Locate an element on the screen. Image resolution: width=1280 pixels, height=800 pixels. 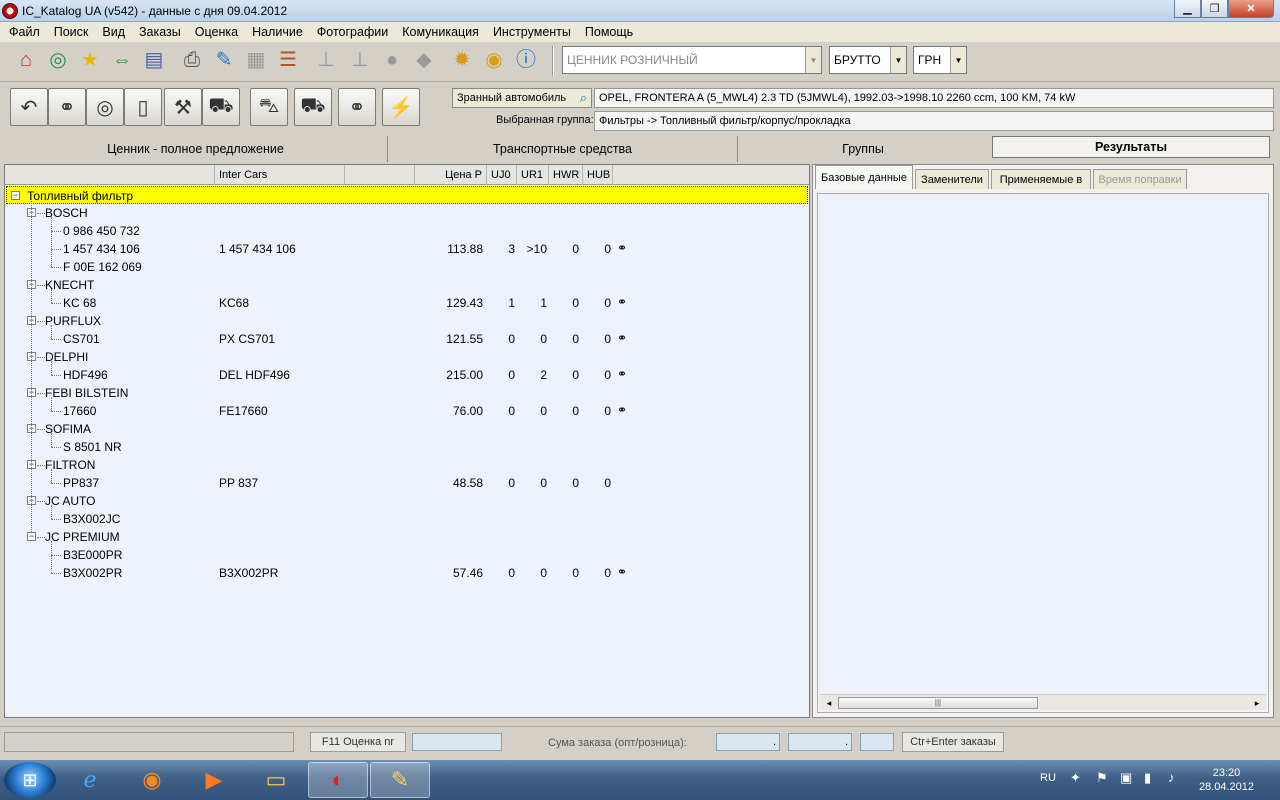
pen-icon: ✎ is located at coordinates (224, 60).